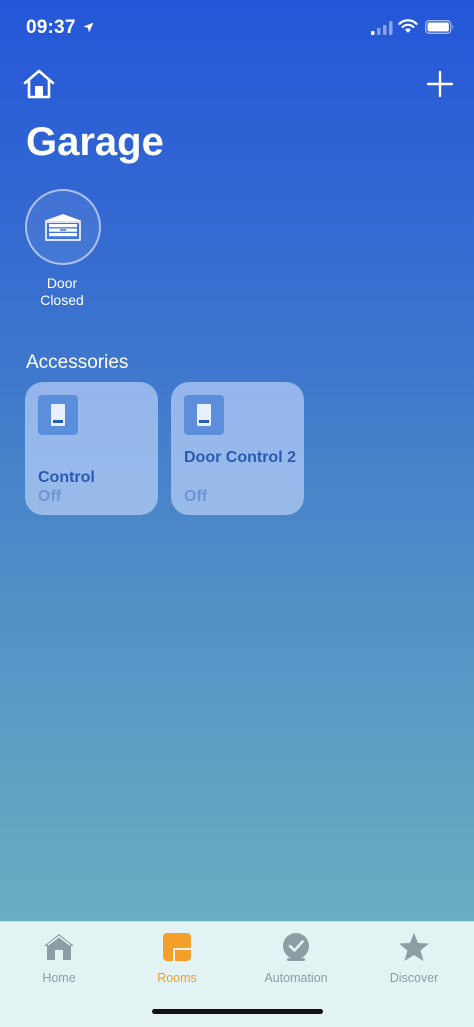 The width and height of the screenshot is (474, 1027). What do you see at coordinates (296, 947) in the screenshot?
I see `clock-check-icon` at bounding box center [296, 947].